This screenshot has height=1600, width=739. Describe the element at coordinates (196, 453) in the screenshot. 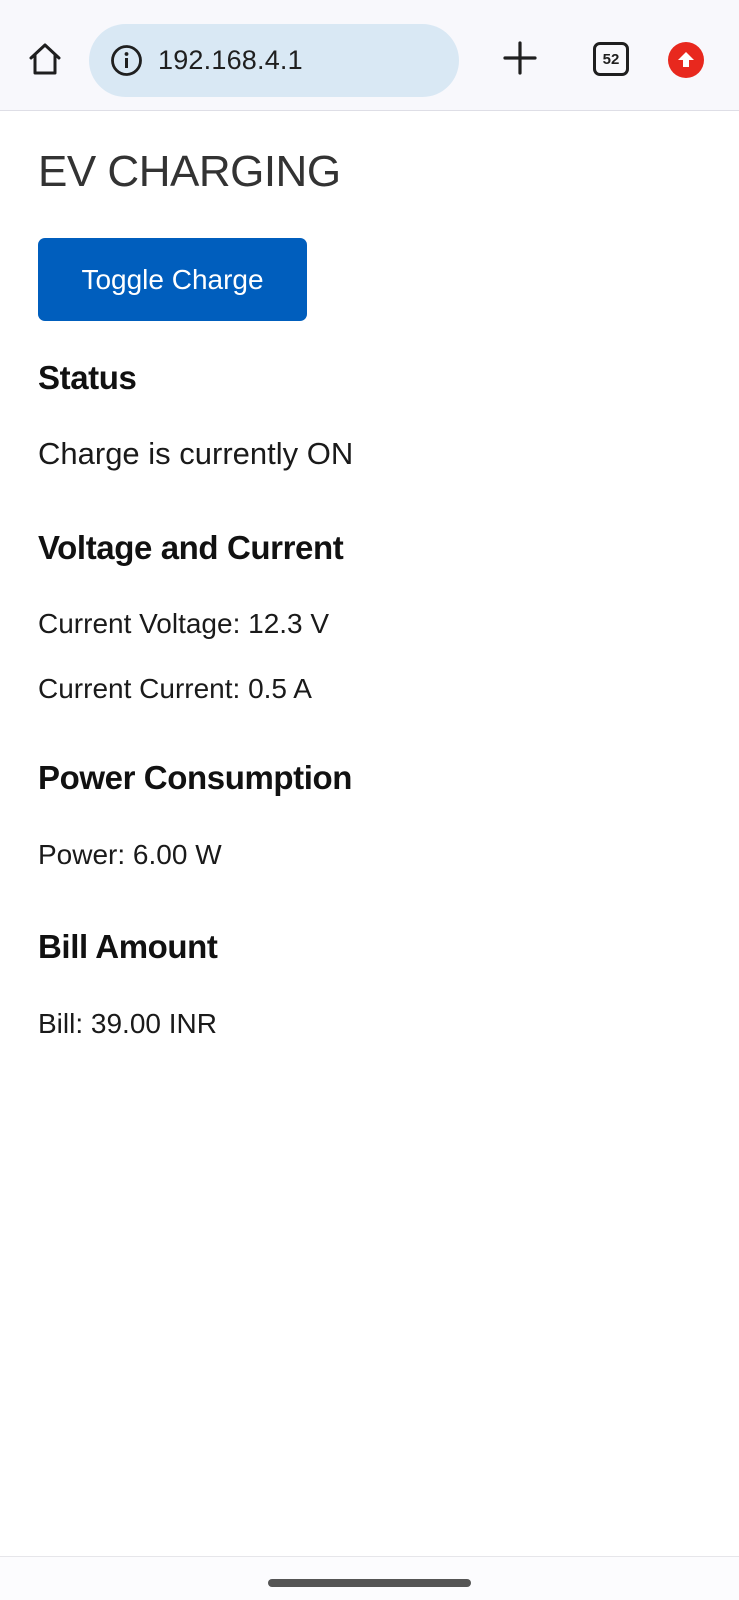

I see `status-text: Charge is currently ON` at that location.